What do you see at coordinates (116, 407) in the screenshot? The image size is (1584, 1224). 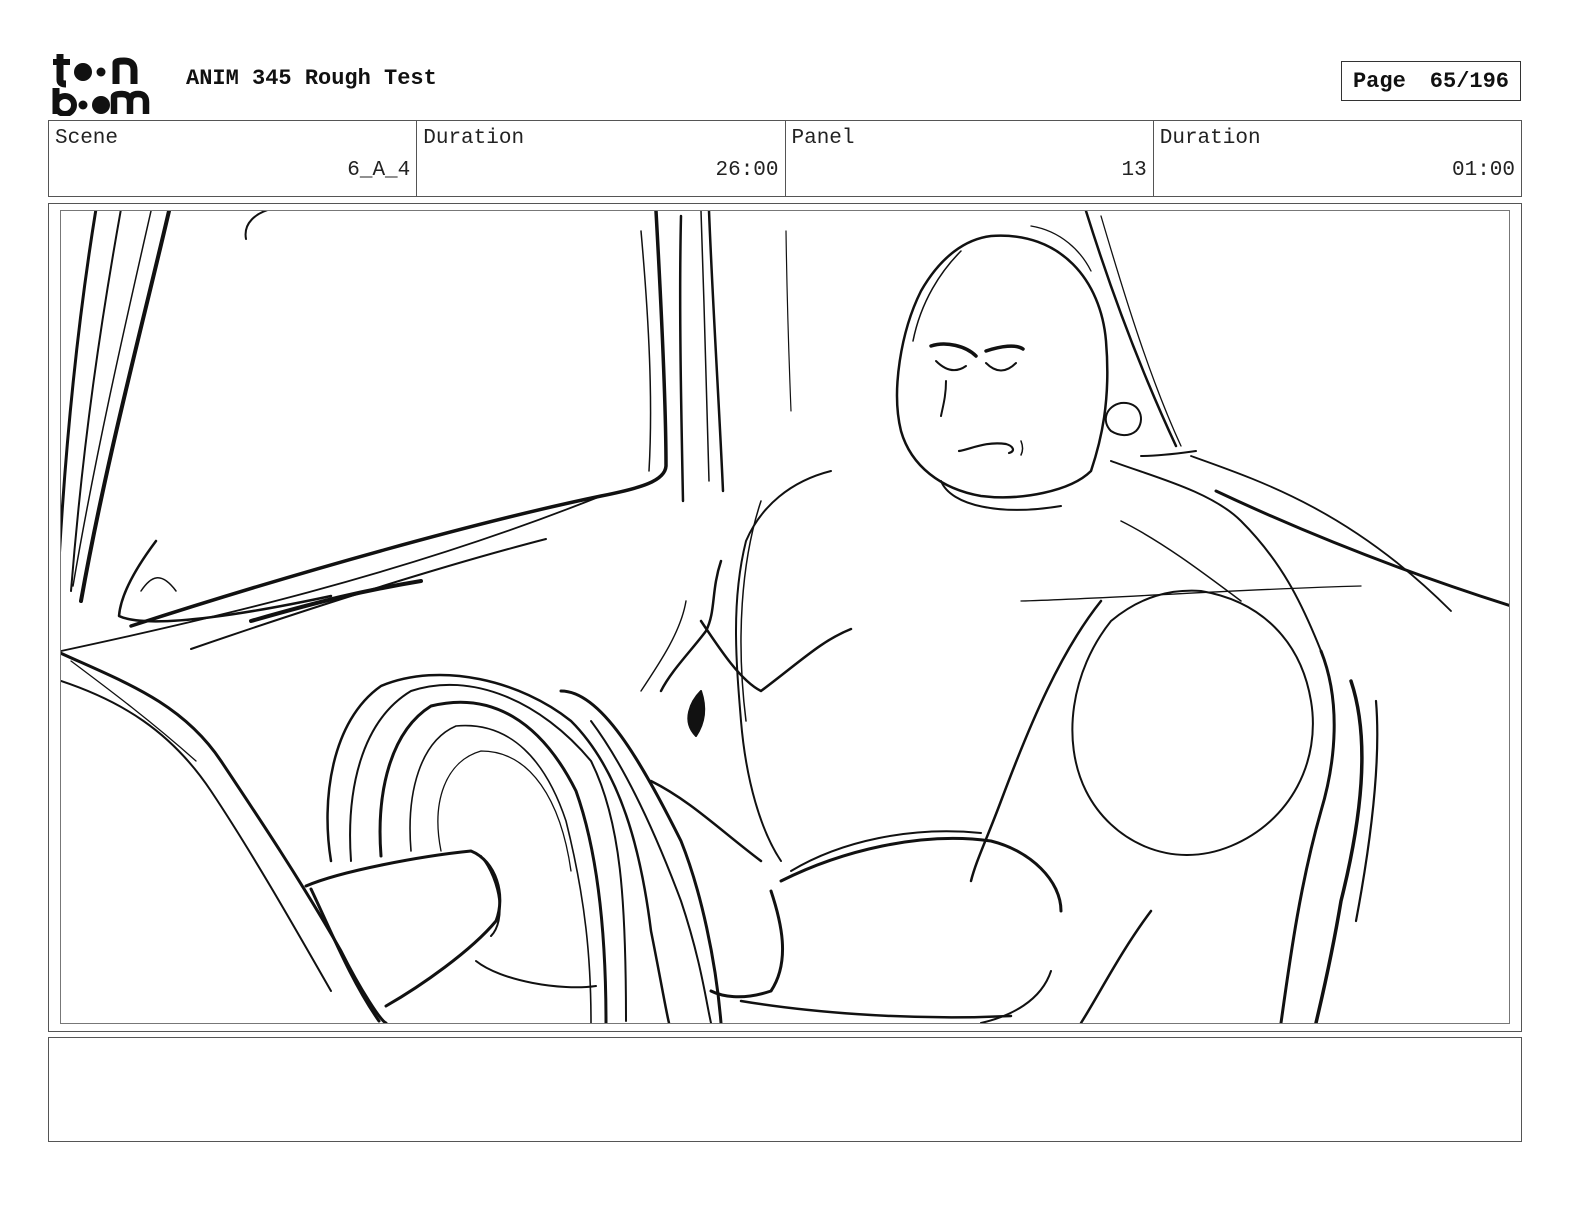 I see `window-left-edge` at bounding box center [116, 407].